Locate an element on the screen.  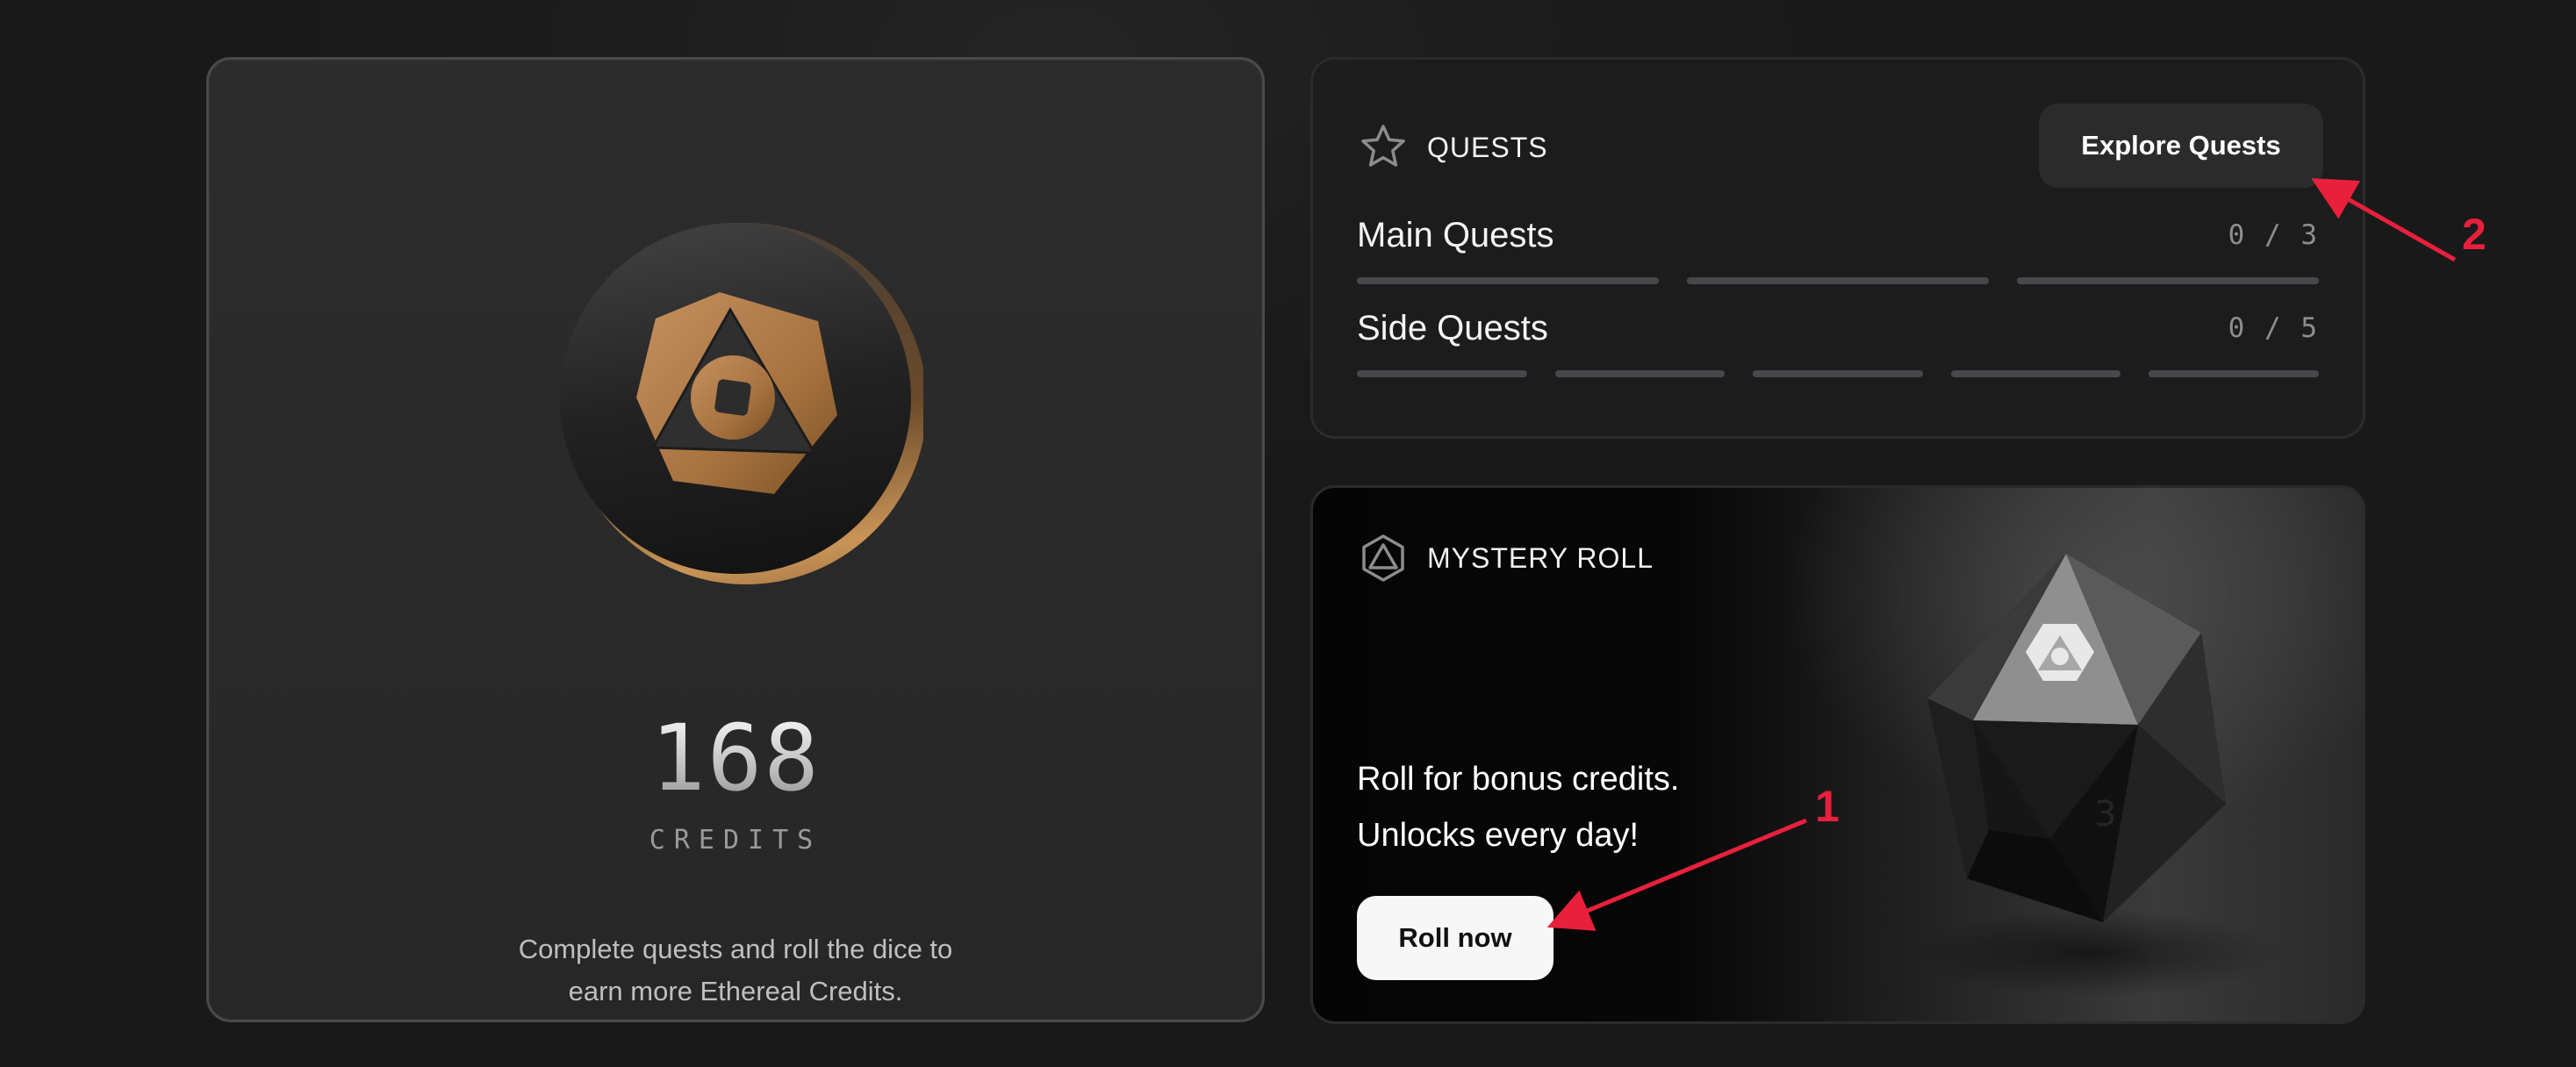
credits-description-line-1: Complete quests and roll the dice to is located at coordinates (735, 949).